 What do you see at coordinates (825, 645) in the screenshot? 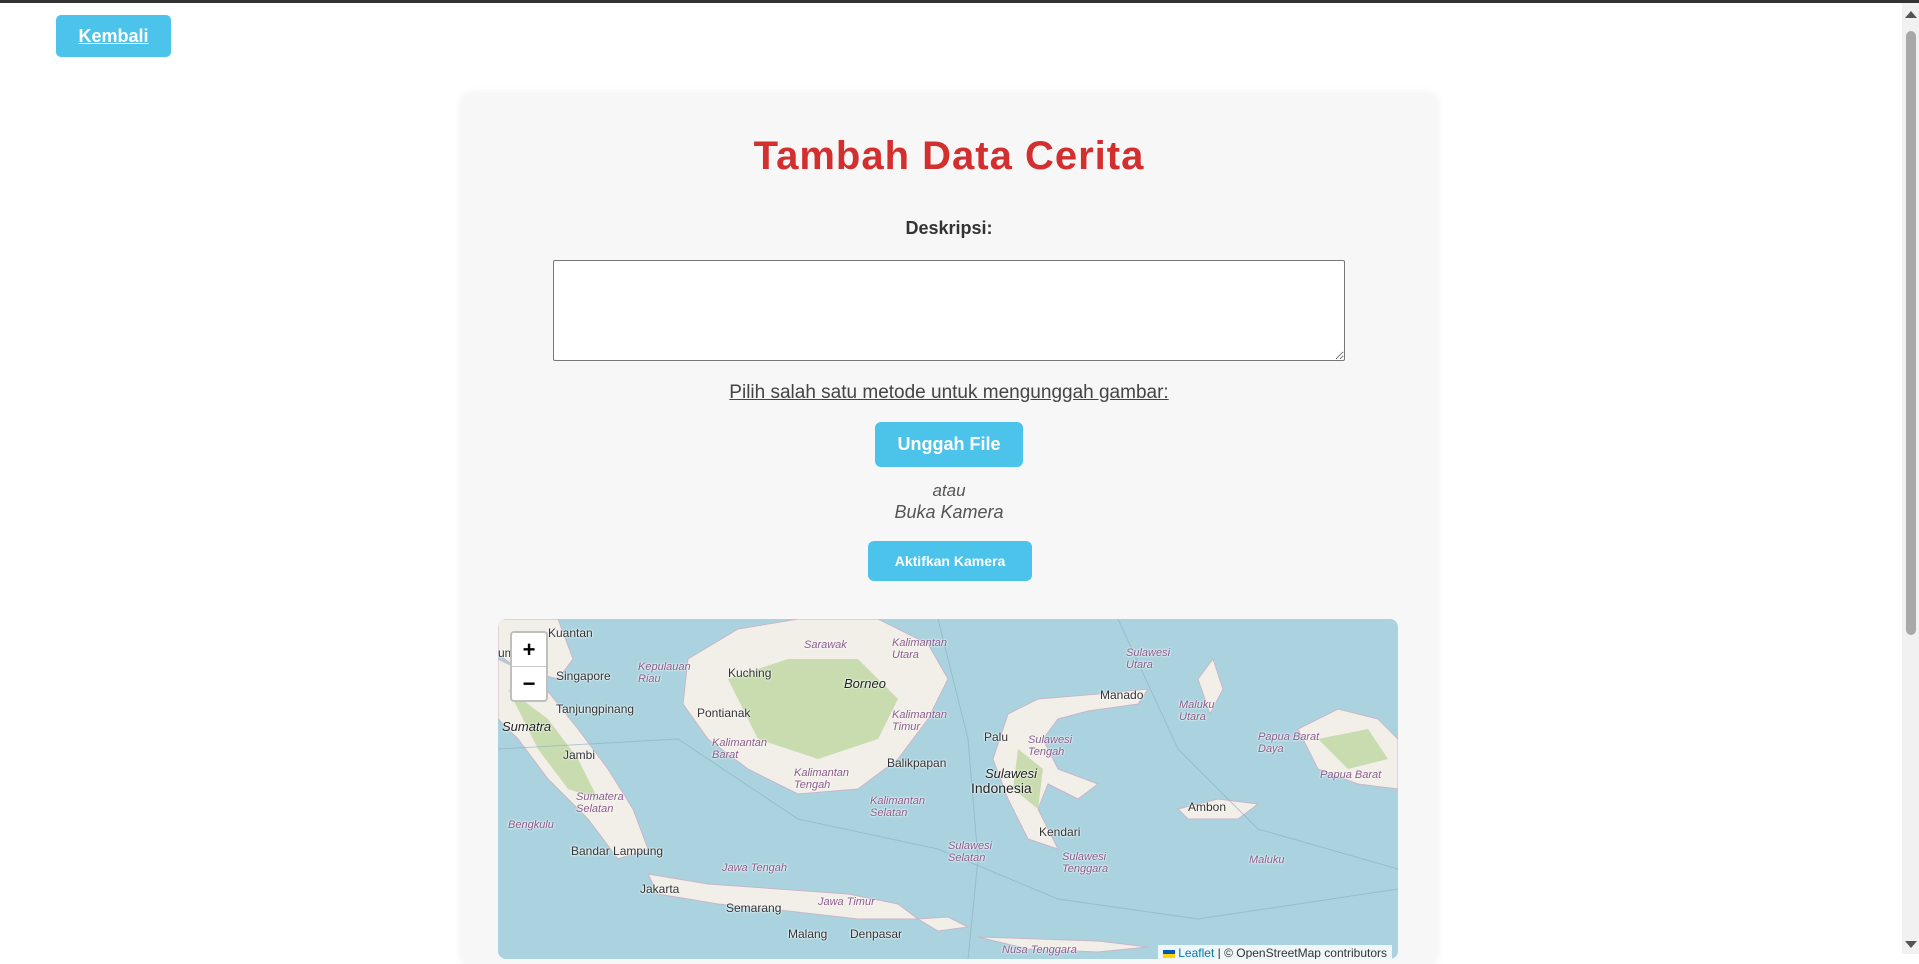
I see `map-label-sarawak: Sarawak` at bounding box center [825, 645].